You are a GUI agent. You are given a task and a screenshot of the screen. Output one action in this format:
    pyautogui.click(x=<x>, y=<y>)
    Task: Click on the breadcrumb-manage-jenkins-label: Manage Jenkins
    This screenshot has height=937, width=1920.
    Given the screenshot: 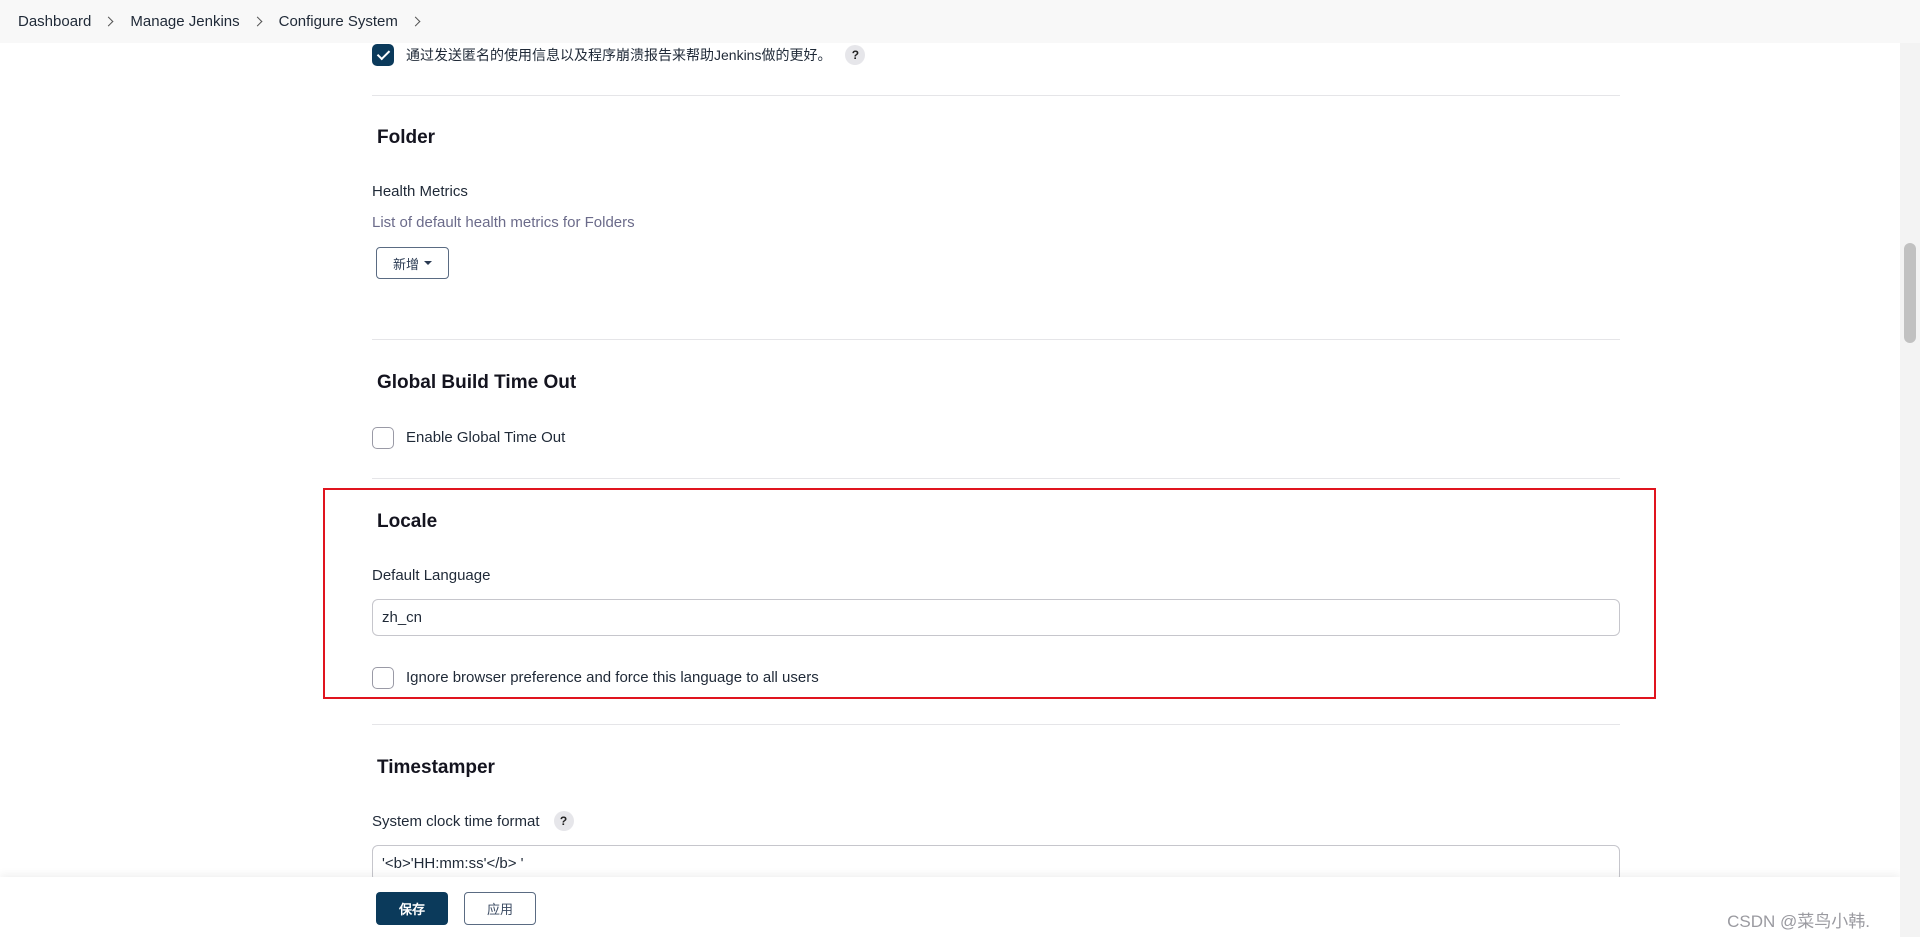 What is the action you would take?
    pyautogui.click(x=185, y=21)
    